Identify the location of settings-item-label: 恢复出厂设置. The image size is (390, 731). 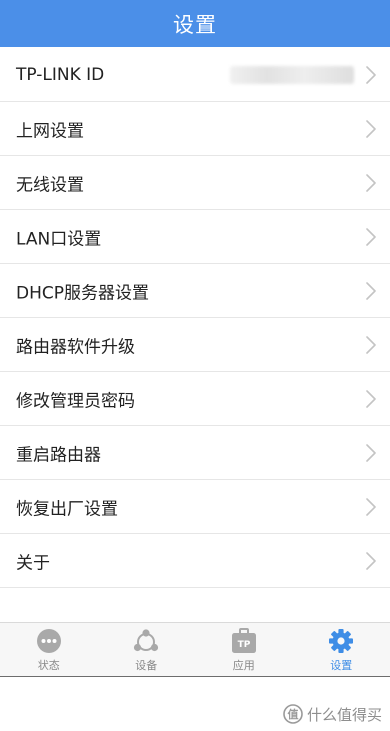
(67, 509).